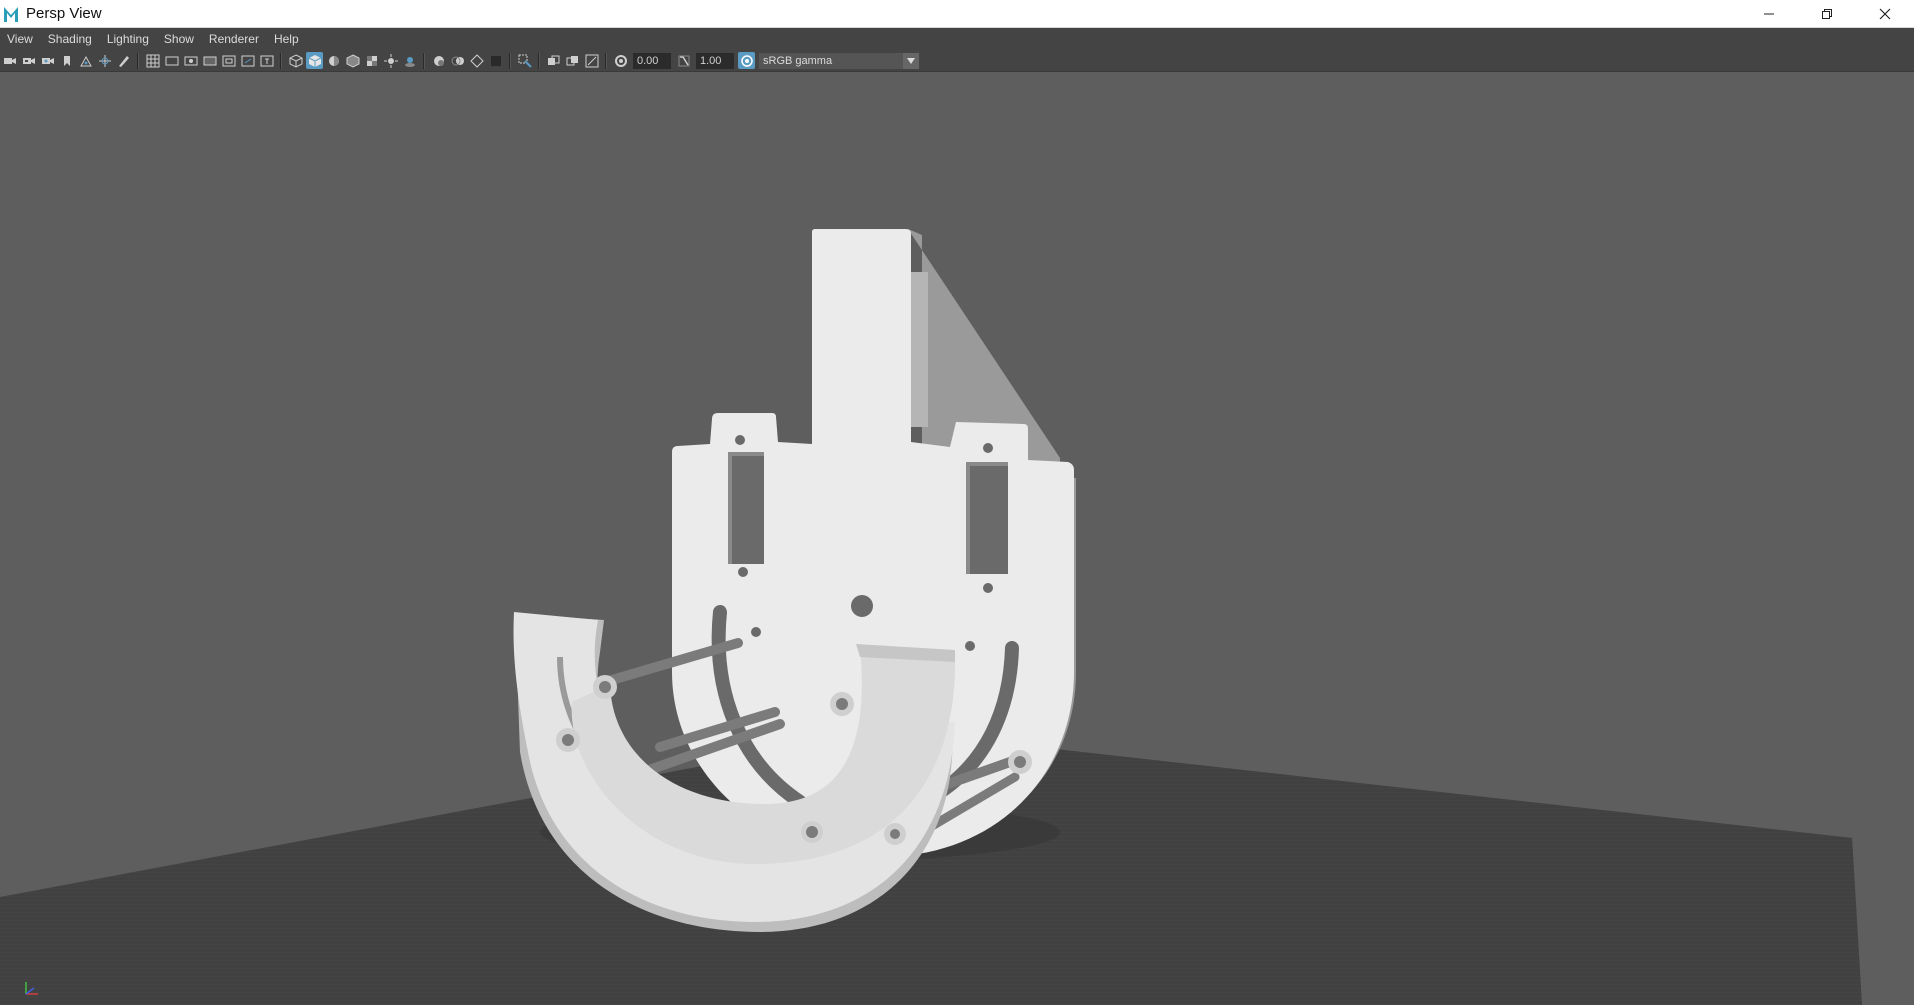 The width and height of the screenshot is (1914, 1005). I want to click on gamma-icon, so click(683, 60).